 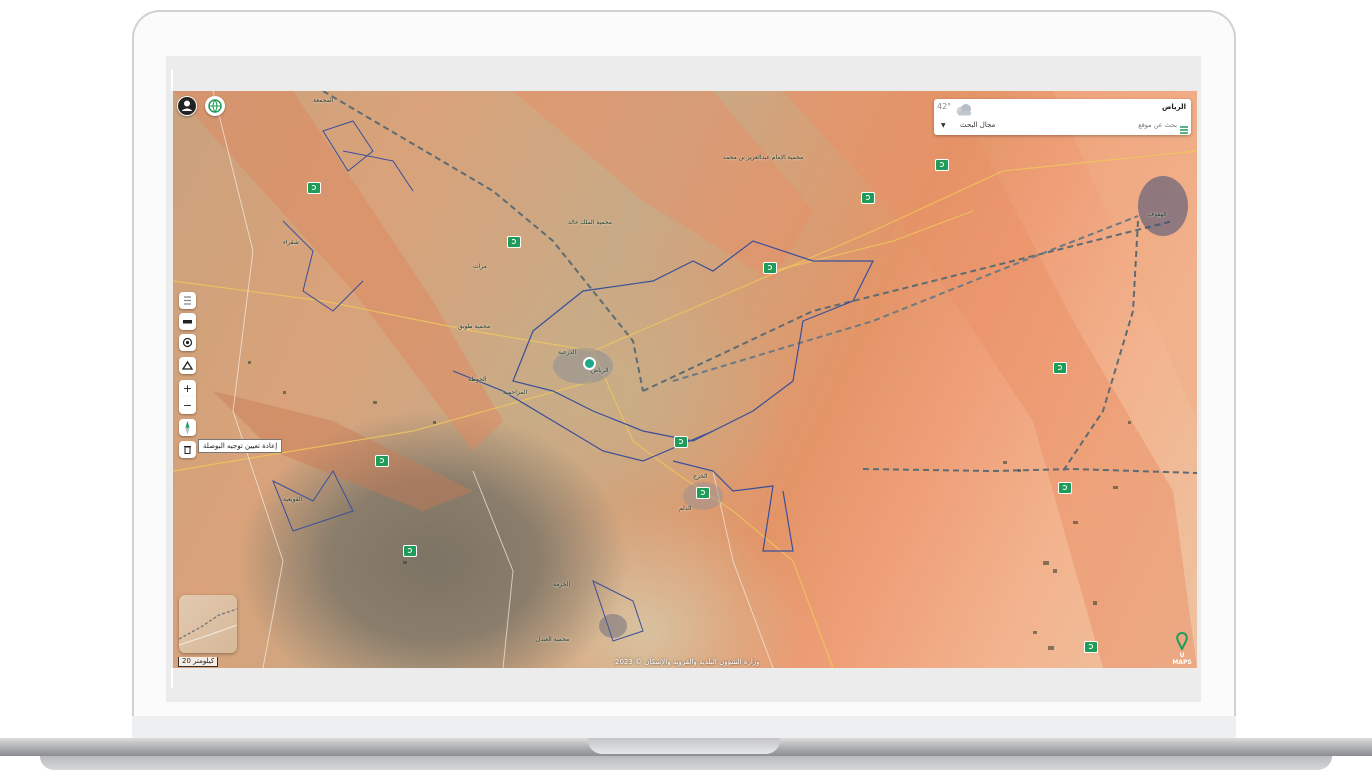 I want to click on weather-cloud-icon, so click(x=964, y=108).